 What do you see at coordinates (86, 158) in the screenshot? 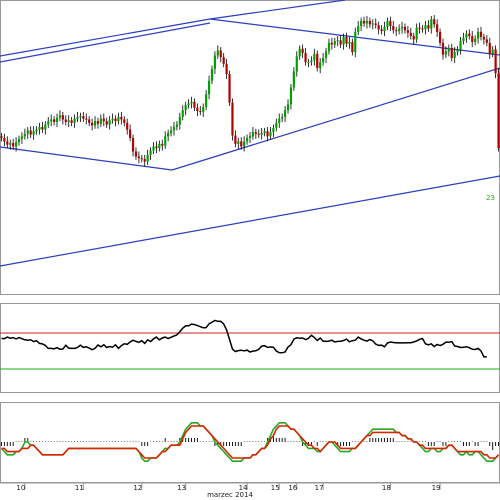
I see `trendline-lower-left` at bounding box center [86, 158].